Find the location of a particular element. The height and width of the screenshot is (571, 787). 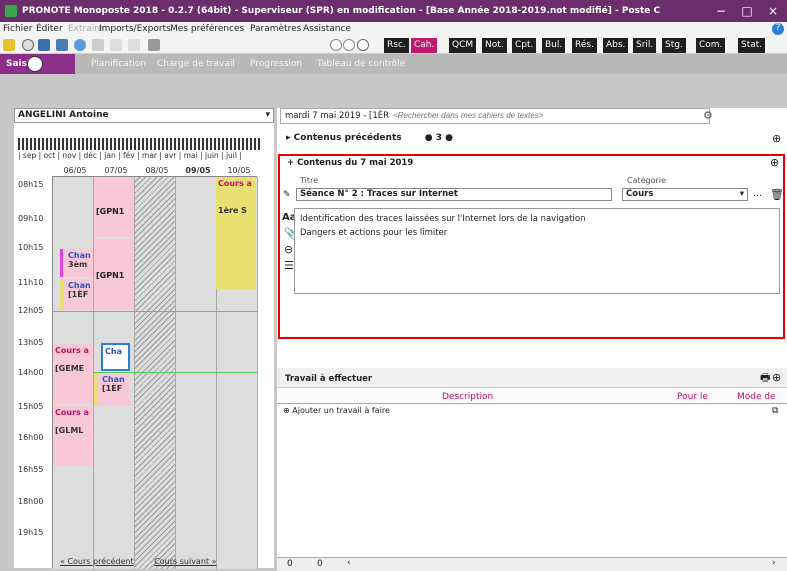

tool-abs: Abs. is located at coordinates (616, 45).